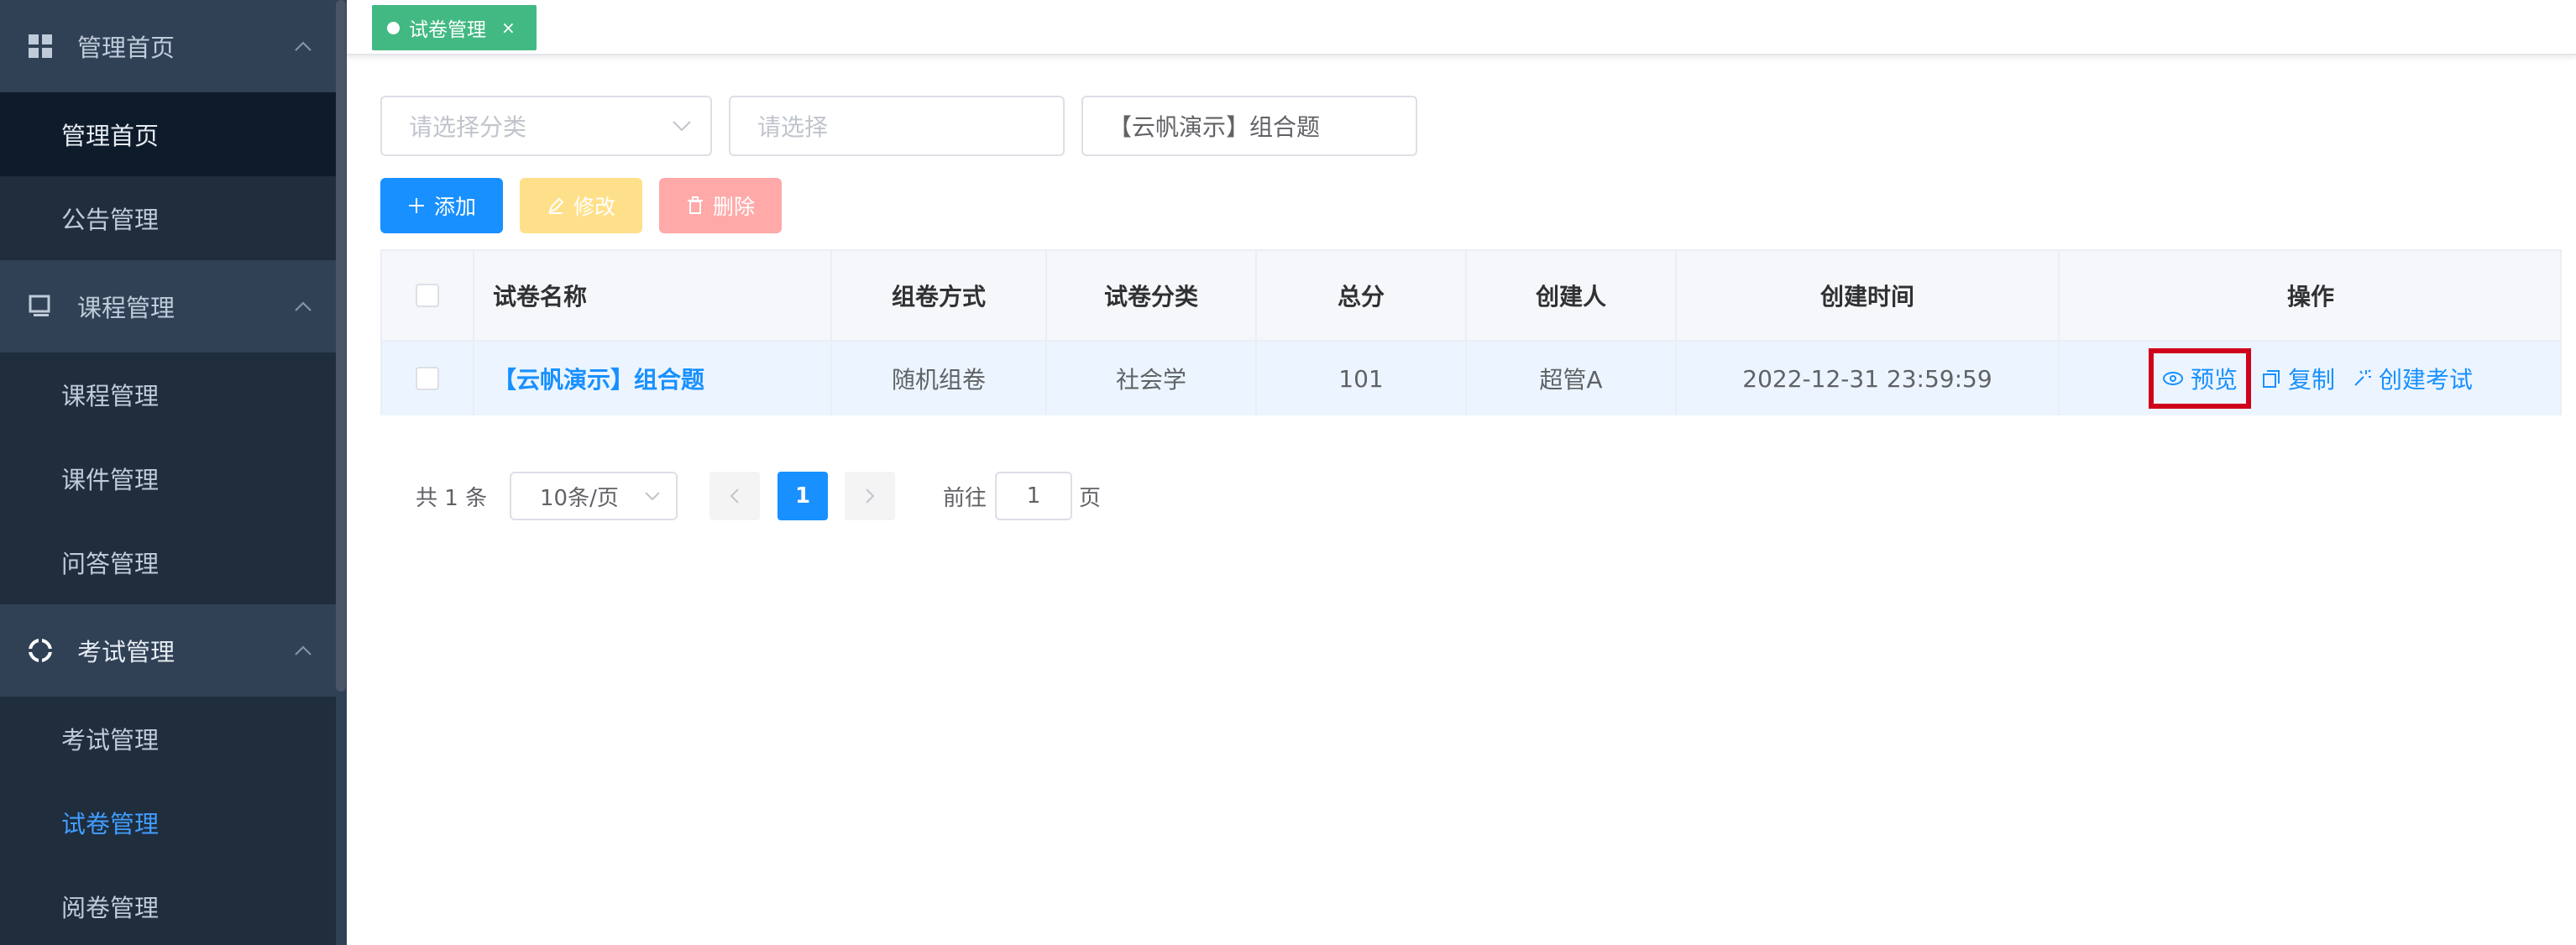  Describe the element at coordinates (452, 498) in the screenshot. I see `total-count: 共 1 条` at that location.